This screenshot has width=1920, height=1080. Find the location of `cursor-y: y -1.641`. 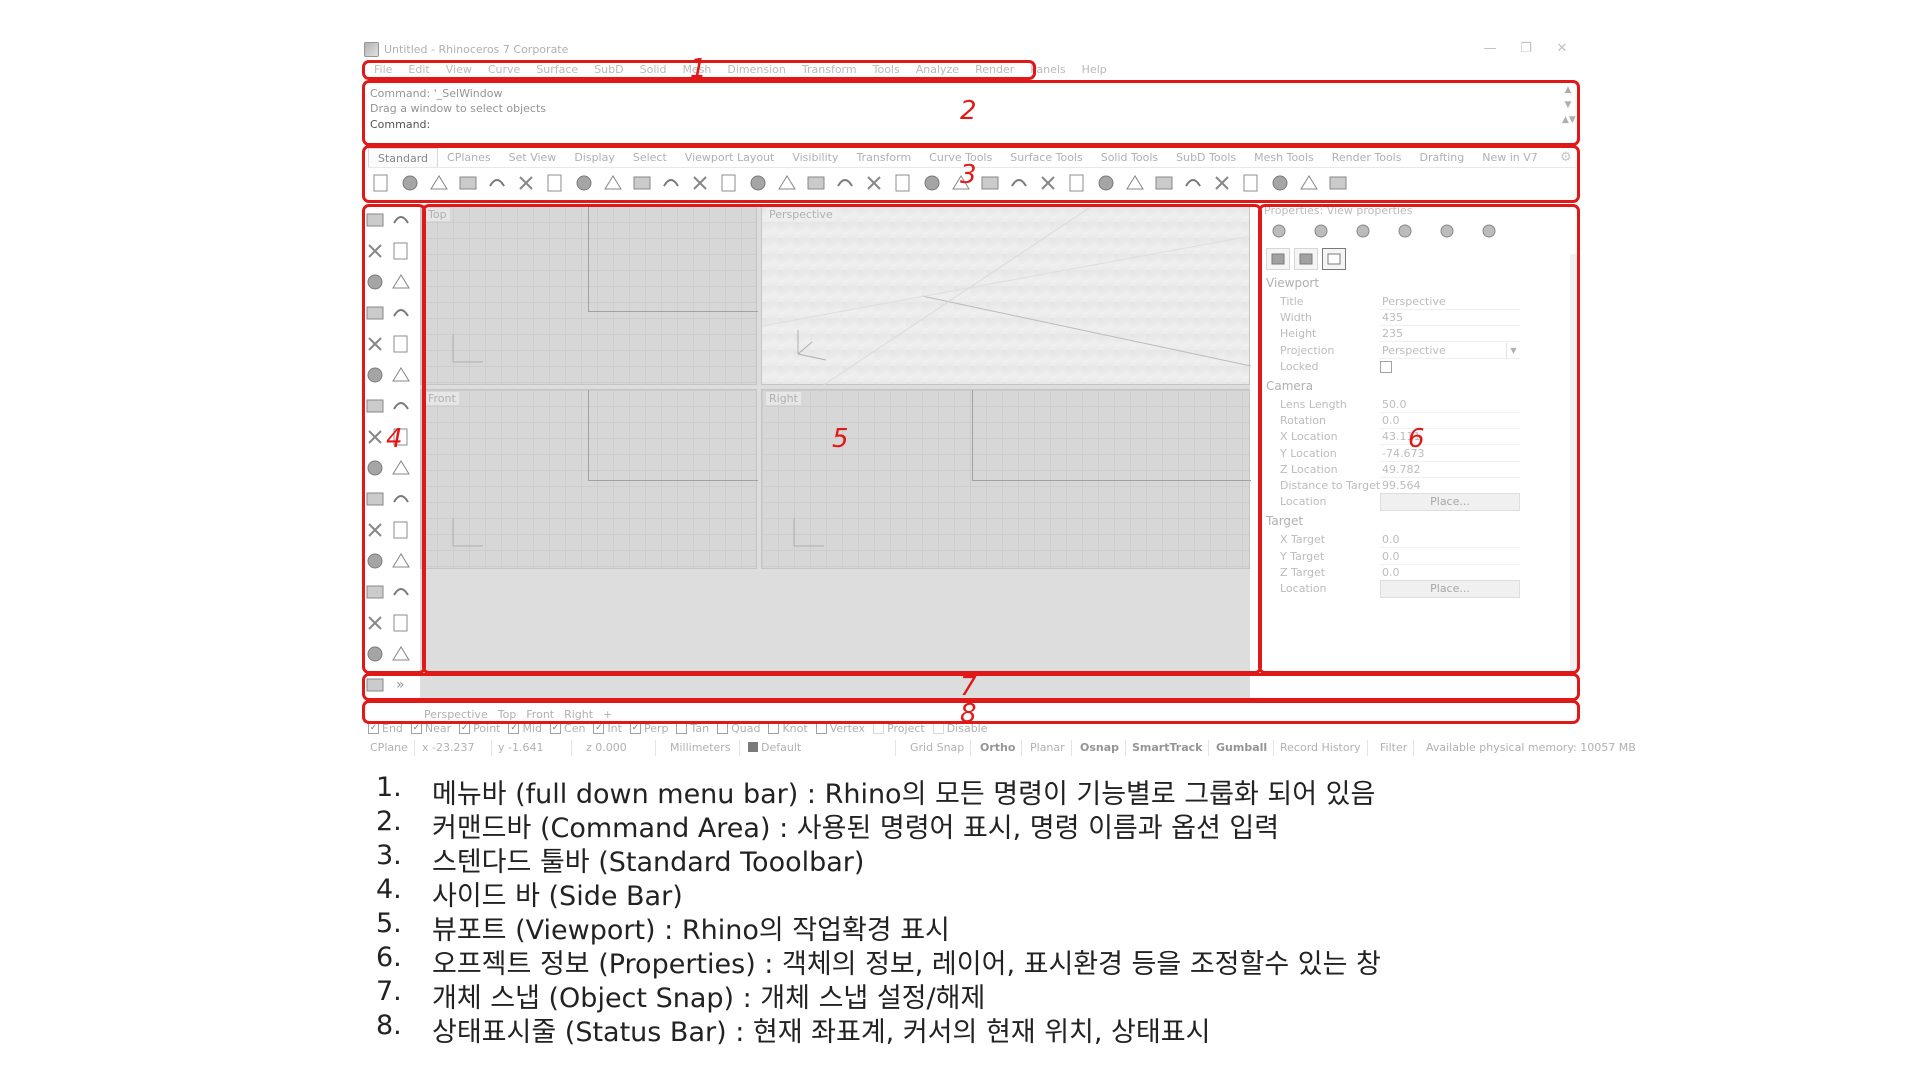

cursor-y: y -1.641 is located at coordinates (532, 748).